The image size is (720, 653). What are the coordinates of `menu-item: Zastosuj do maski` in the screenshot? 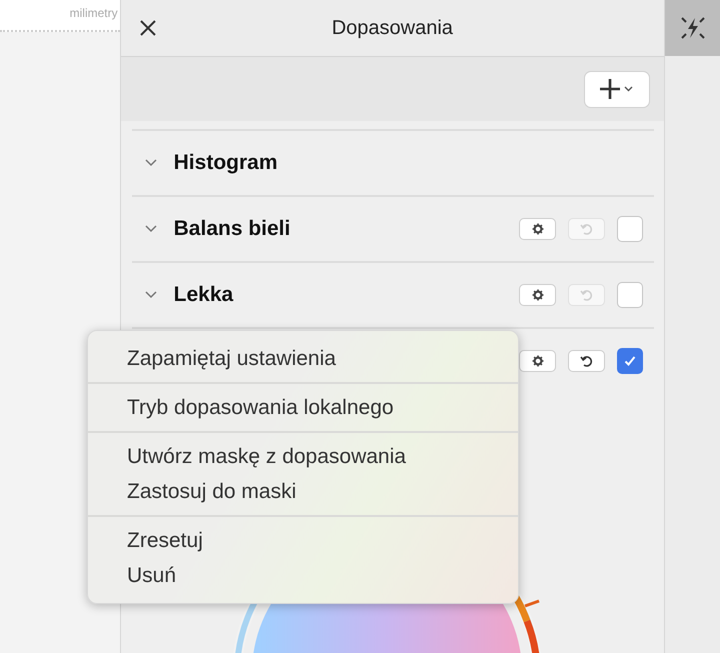 It's located at (303, 491).